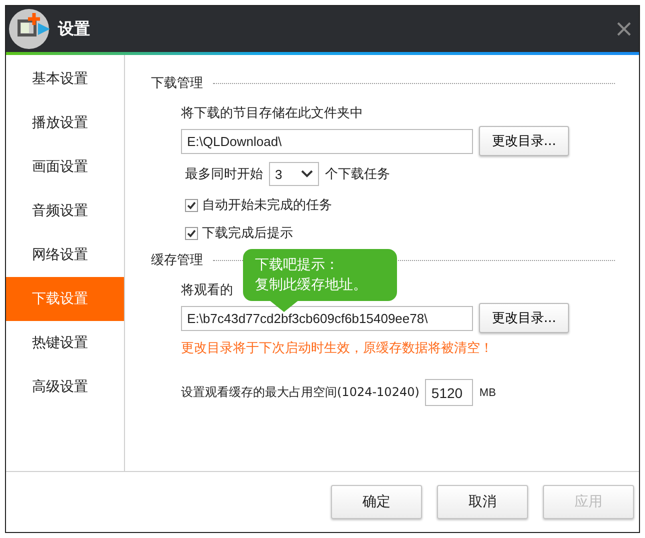  What do you see at coordinates (449, 392) in the screenshot?
I see `size-field: 5120` at bounding box center [449, 392].